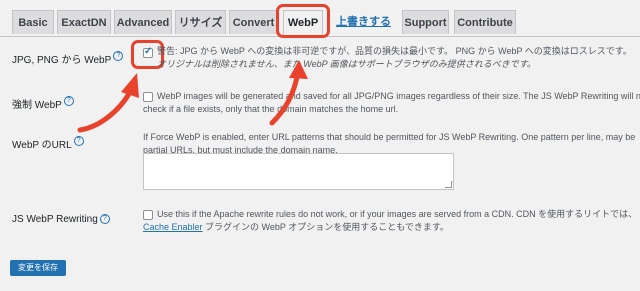 The image size is (640, 291). Describe the element at coordinates (108, 103) in the screenshot. I see `arrow-to-checkbox` at that location.